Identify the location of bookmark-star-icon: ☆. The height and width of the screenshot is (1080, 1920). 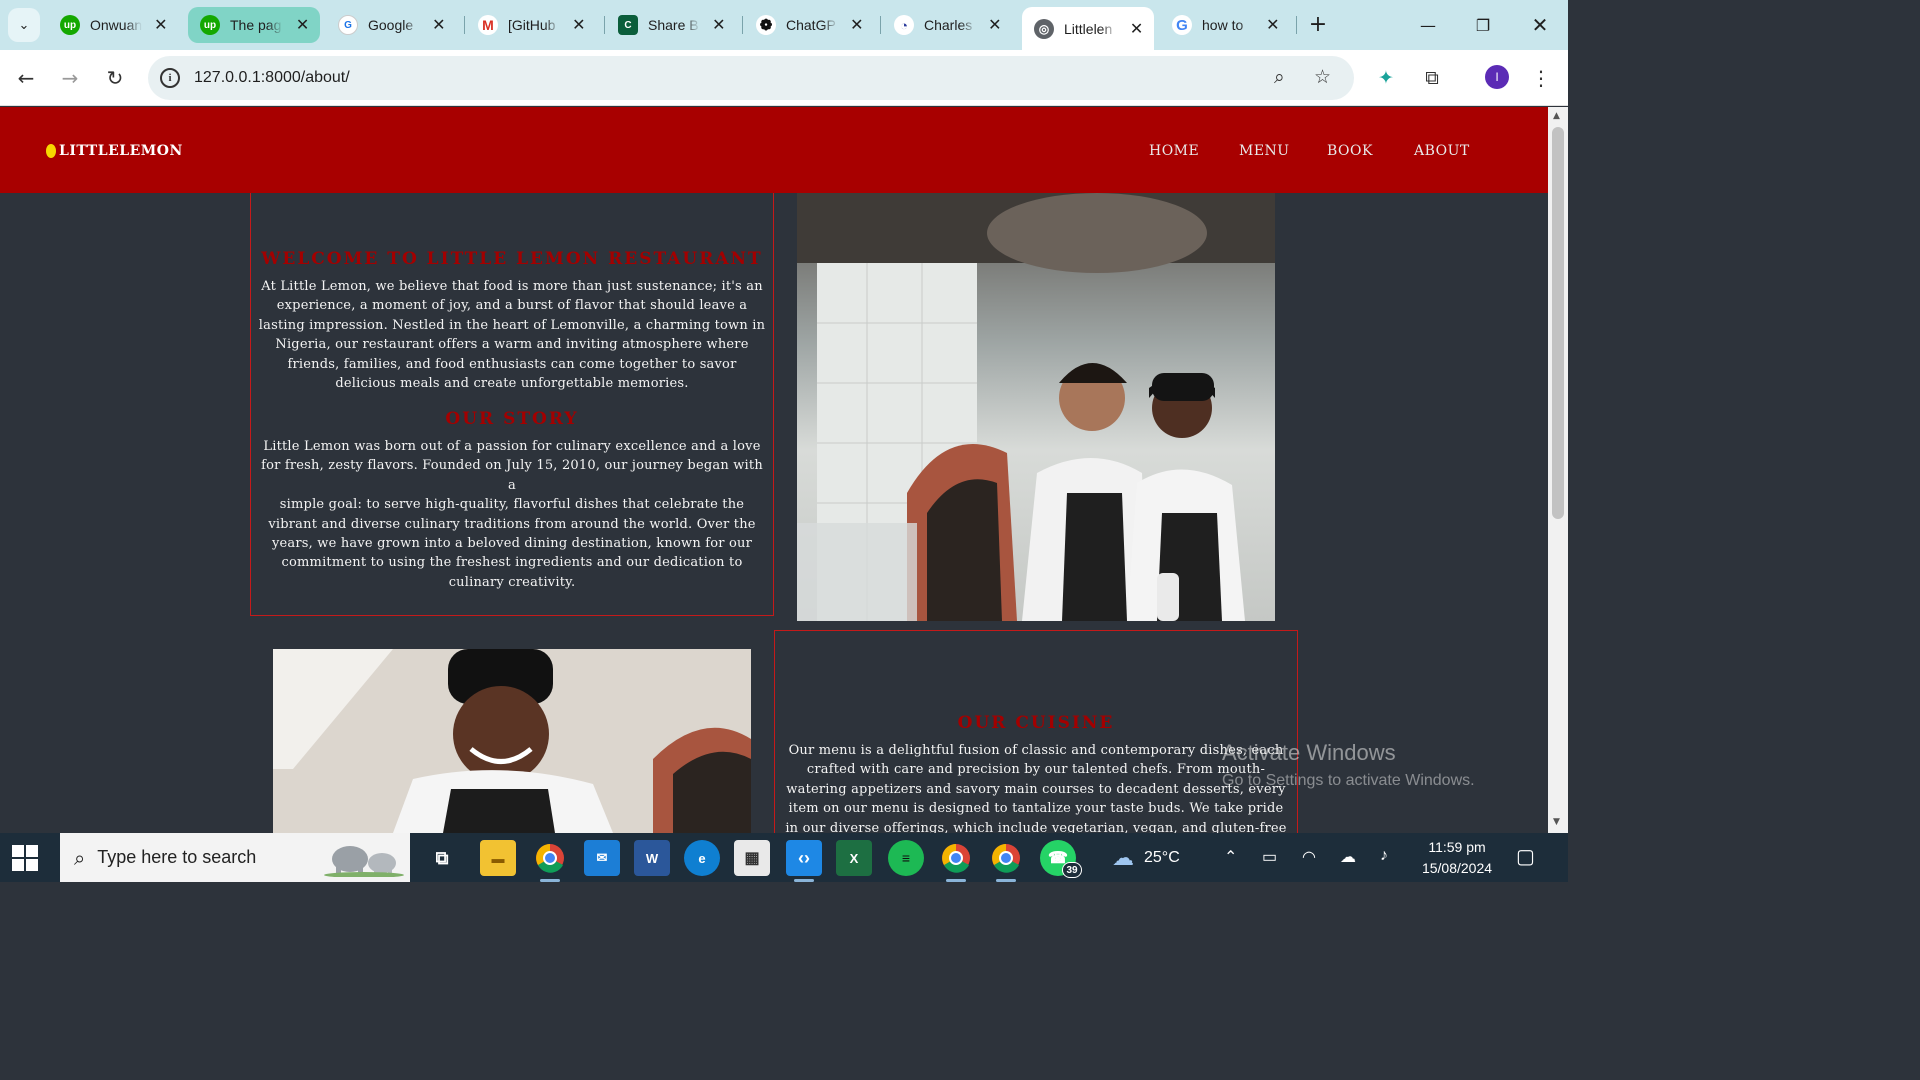
(1322, 77).